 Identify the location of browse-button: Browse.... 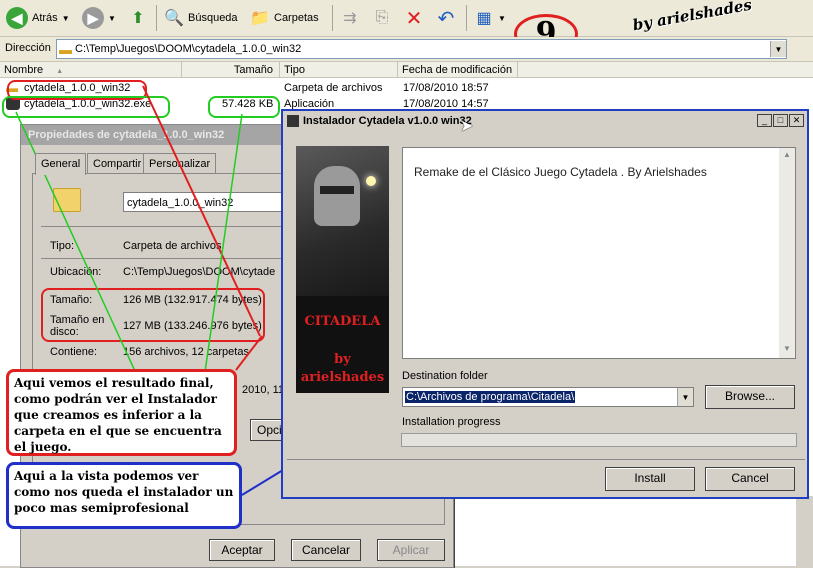
(750, 397).